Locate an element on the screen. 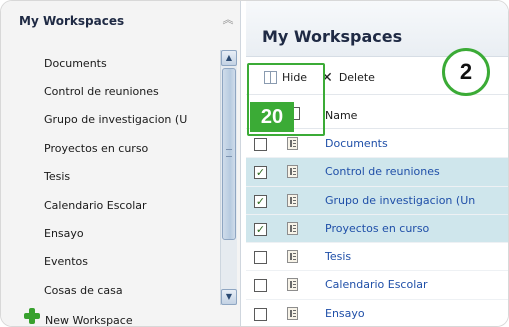 This screenshot has height=327, width=509. table-row: Calendario Escolar is located at coordinates (377, 285).